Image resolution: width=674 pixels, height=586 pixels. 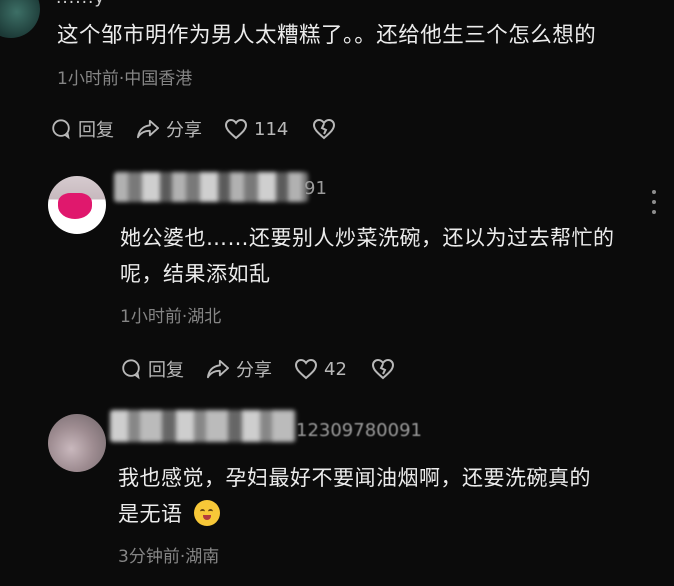 I want to click on username: ......y, so click(x=80, y=4).